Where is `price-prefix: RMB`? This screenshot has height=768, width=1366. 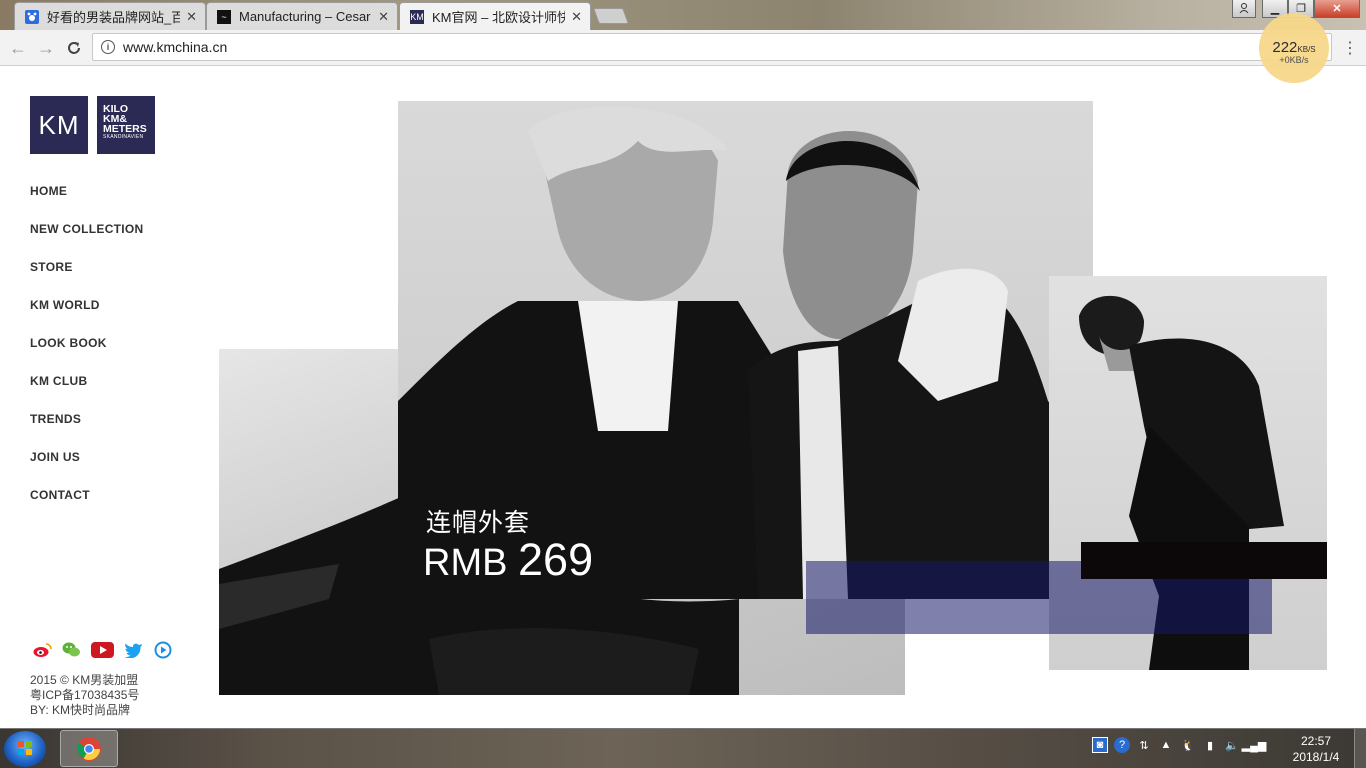
price-prefix: RMB is located at coordinates (465, 563).